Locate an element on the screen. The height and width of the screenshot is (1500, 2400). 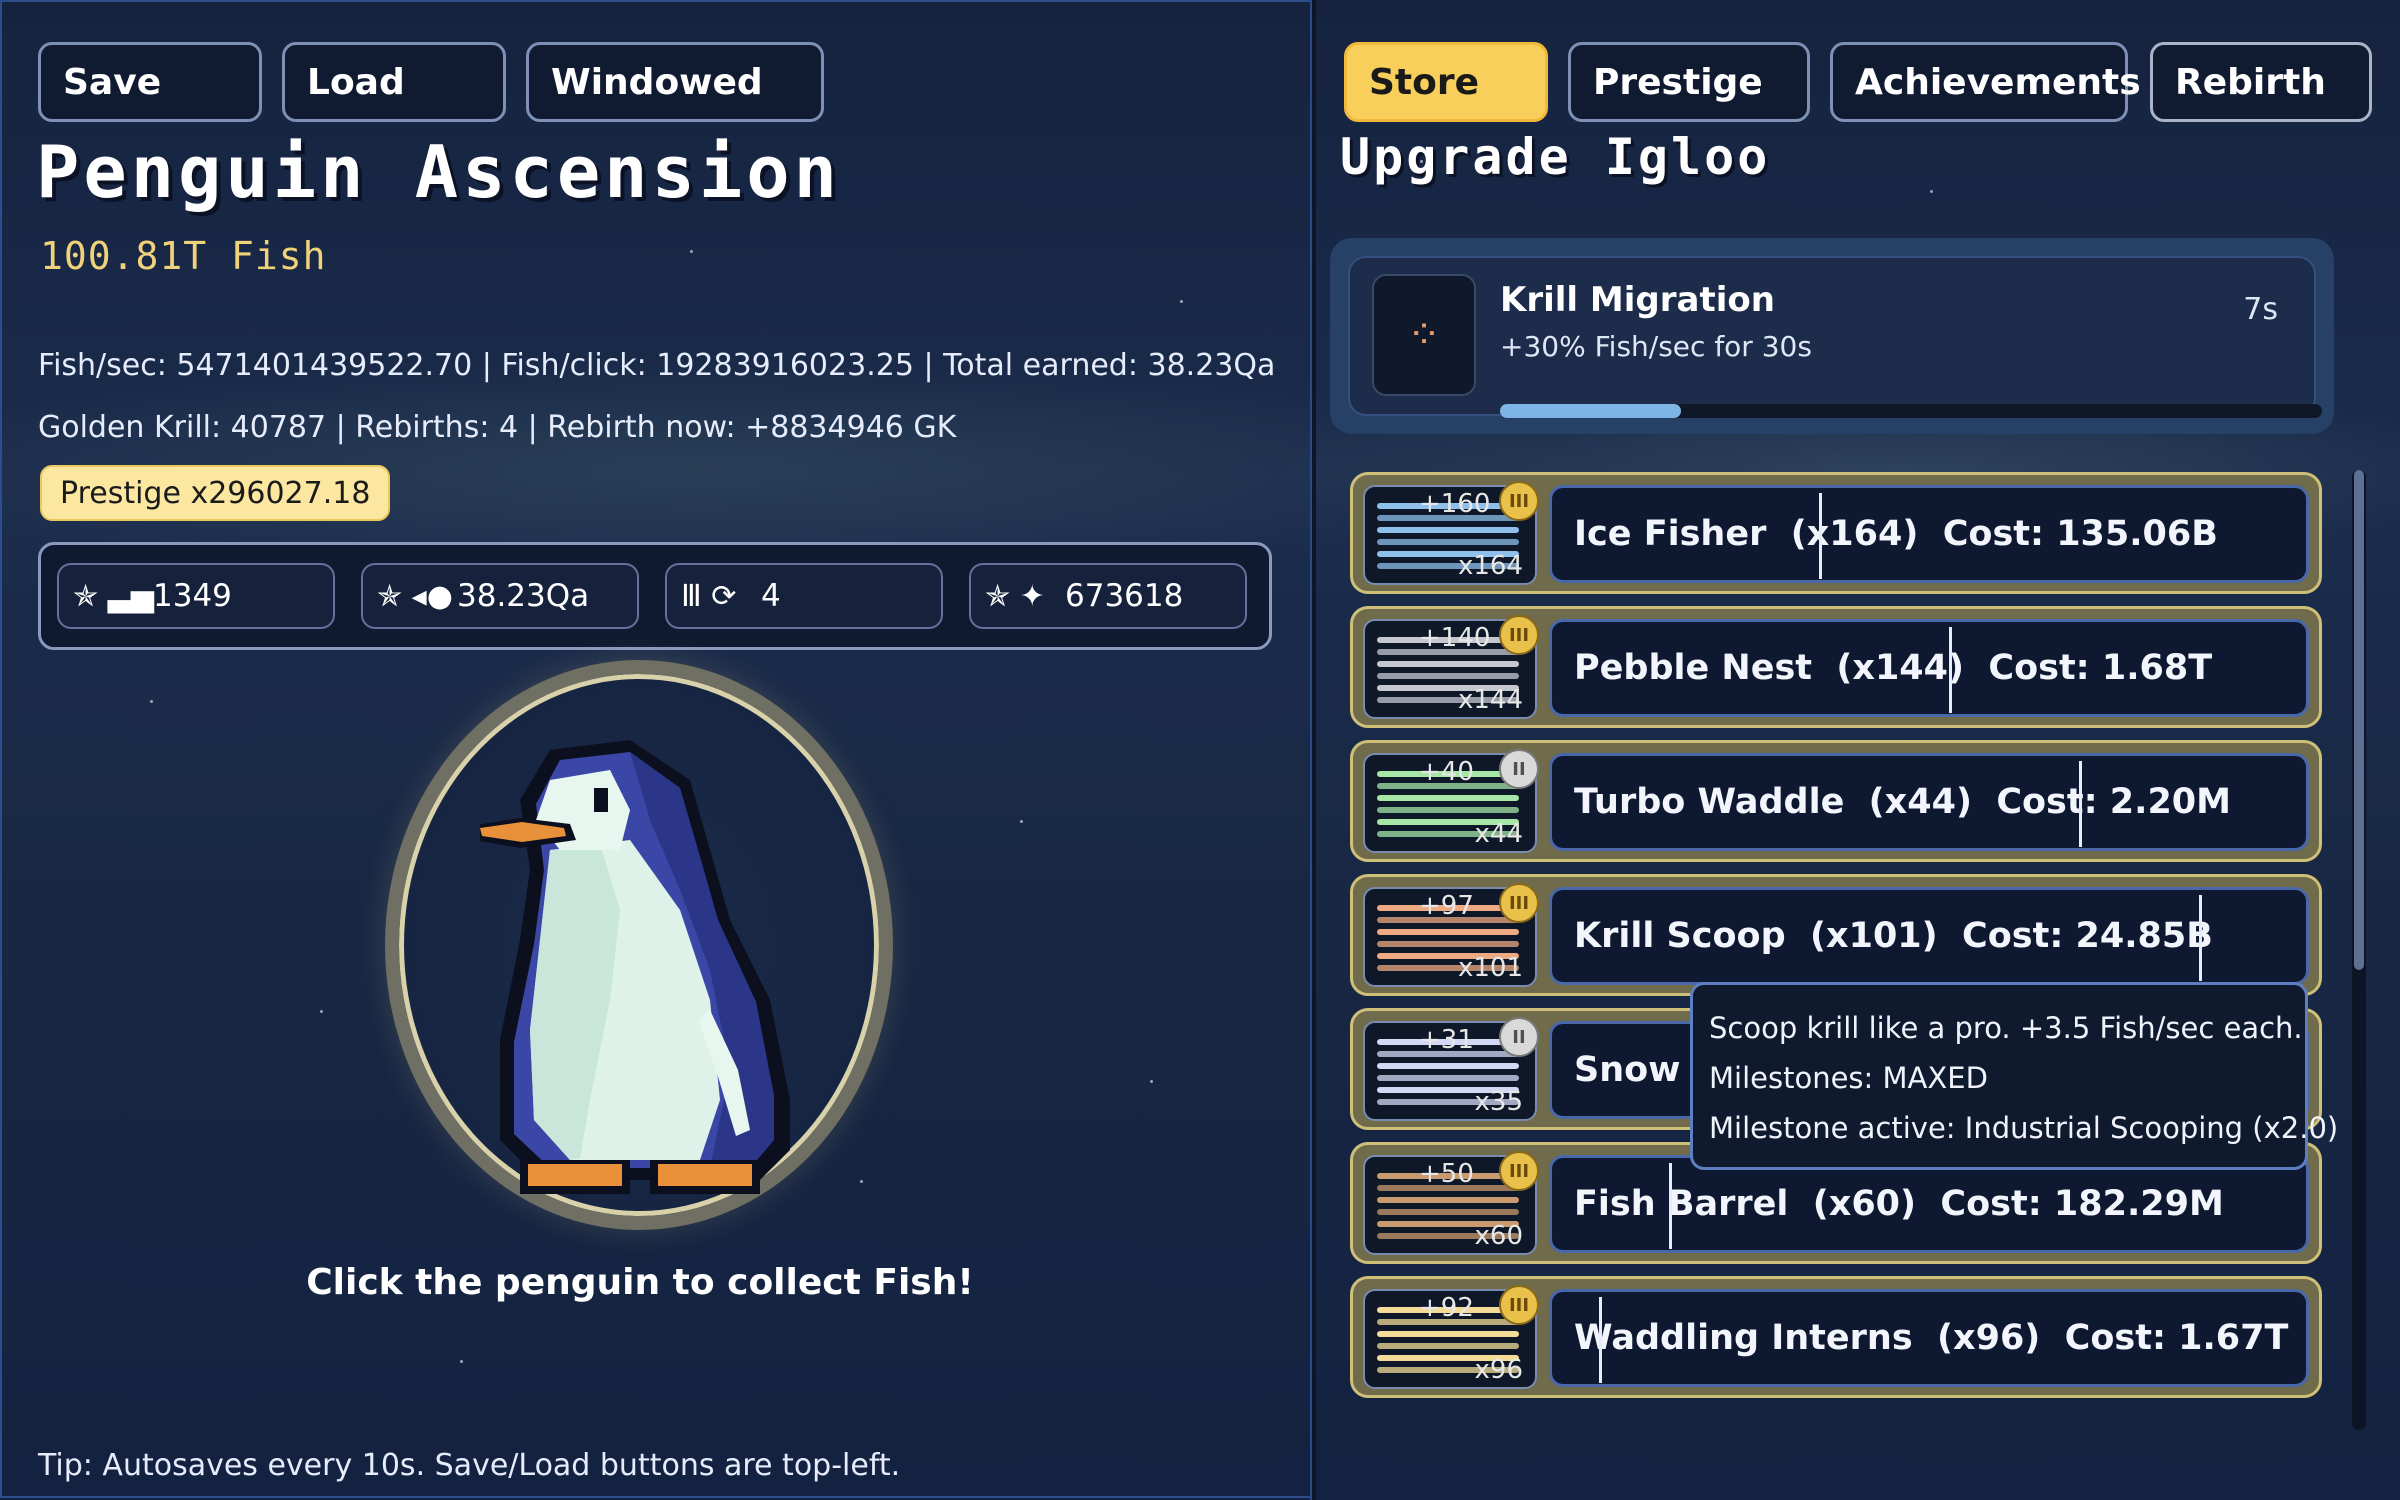
load-button: Load is located at coordinates (394, 82).